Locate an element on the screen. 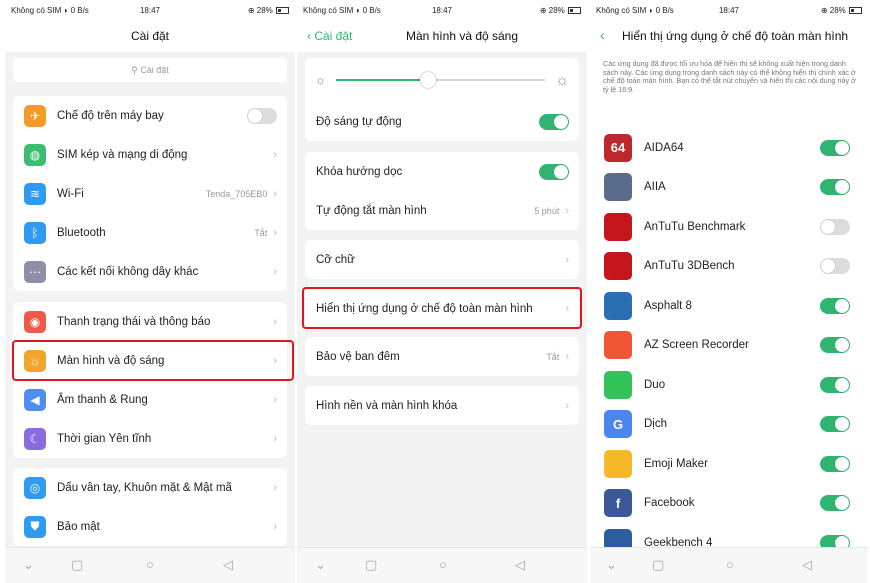  wallpaper-group: Hình nền và màn hình khóa › is located at coordinates (442, 405).